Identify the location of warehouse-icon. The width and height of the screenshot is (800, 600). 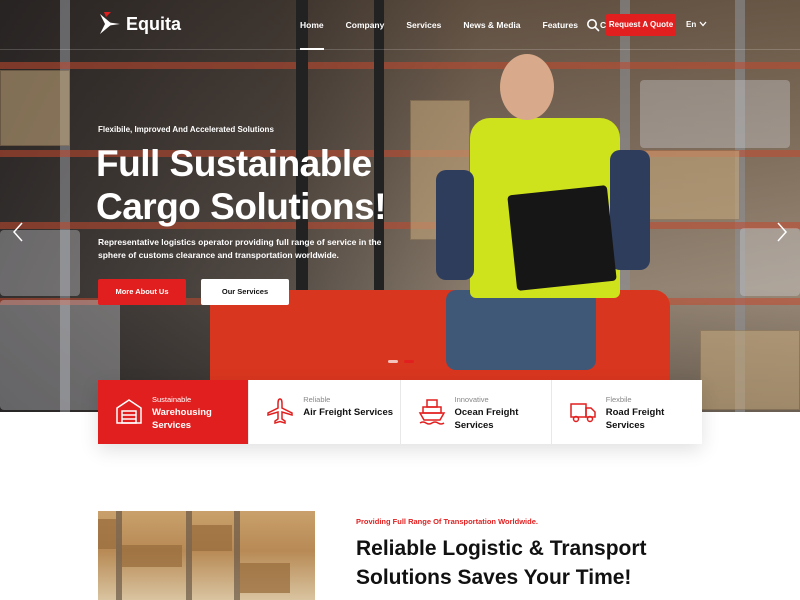
(129, 411).